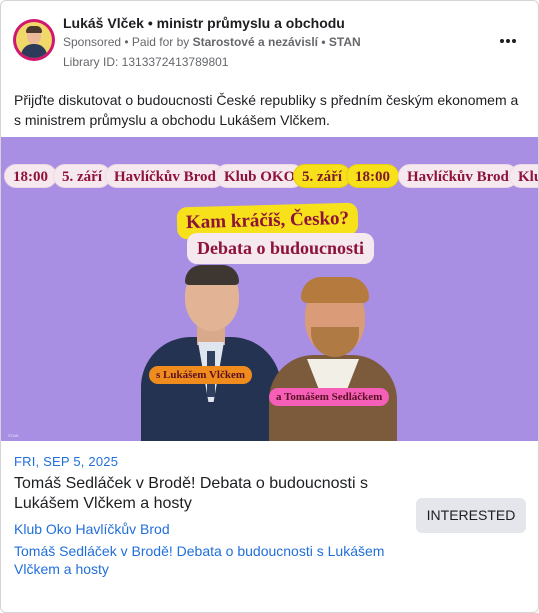  I want to click on paid-for-prefix: • Paid for by, so click(157, 42).